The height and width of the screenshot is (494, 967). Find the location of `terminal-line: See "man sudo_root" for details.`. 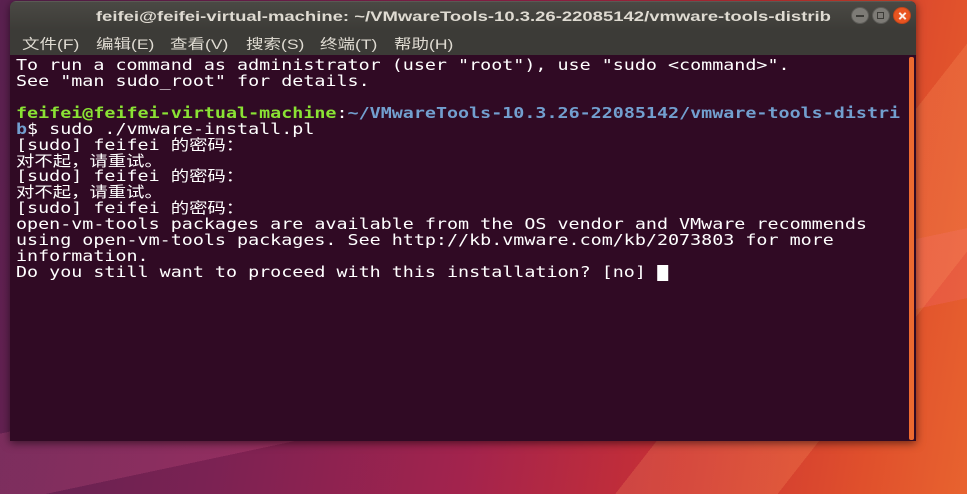

terminal-line: See "man sudo_root" for details. is located at coordinates (193, 80).